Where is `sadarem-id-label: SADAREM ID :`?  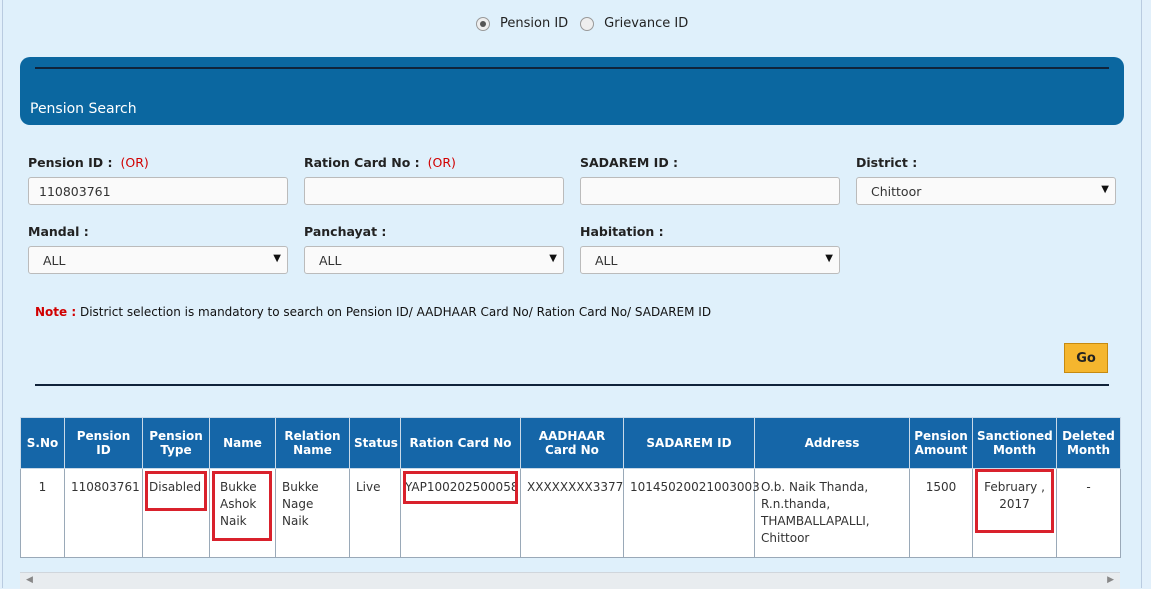 sadarem-id-label: SADAREM ID : is located at coordinates (629, 162).